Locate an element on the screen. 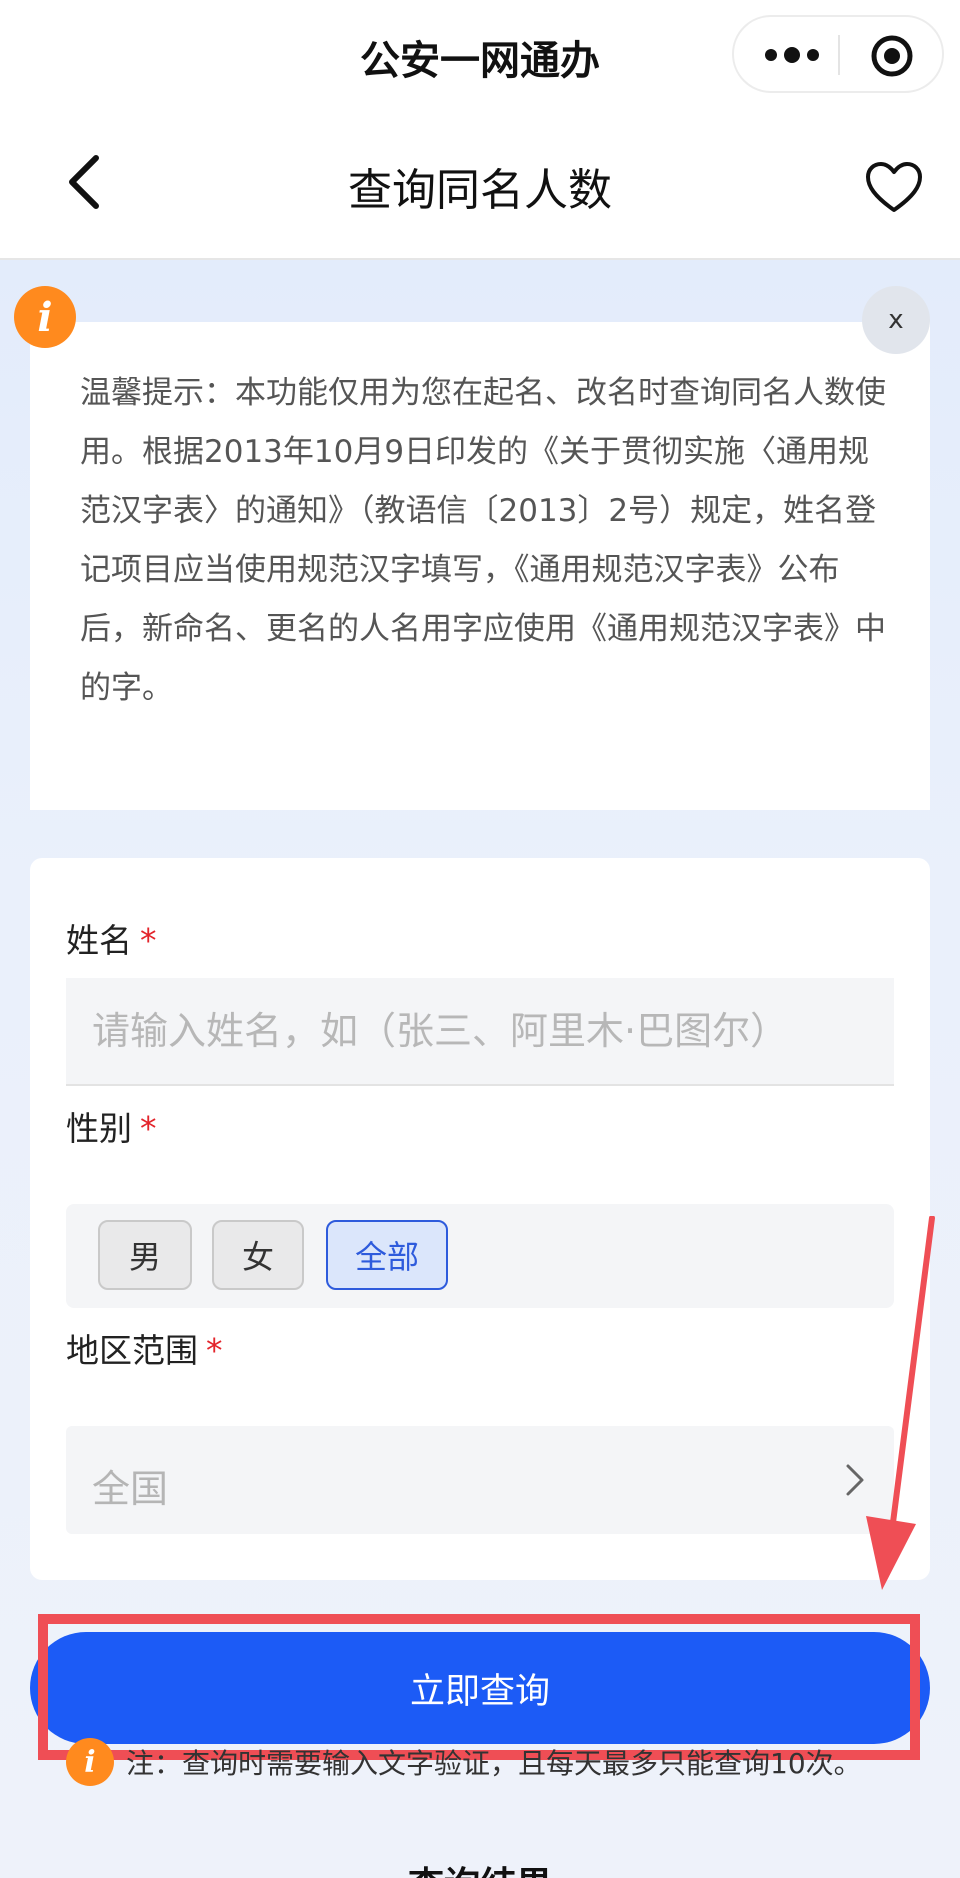 This screenshot has width=960, height=1878. submit-query-button: 立即查询 is located at coordinates (480, 1688).